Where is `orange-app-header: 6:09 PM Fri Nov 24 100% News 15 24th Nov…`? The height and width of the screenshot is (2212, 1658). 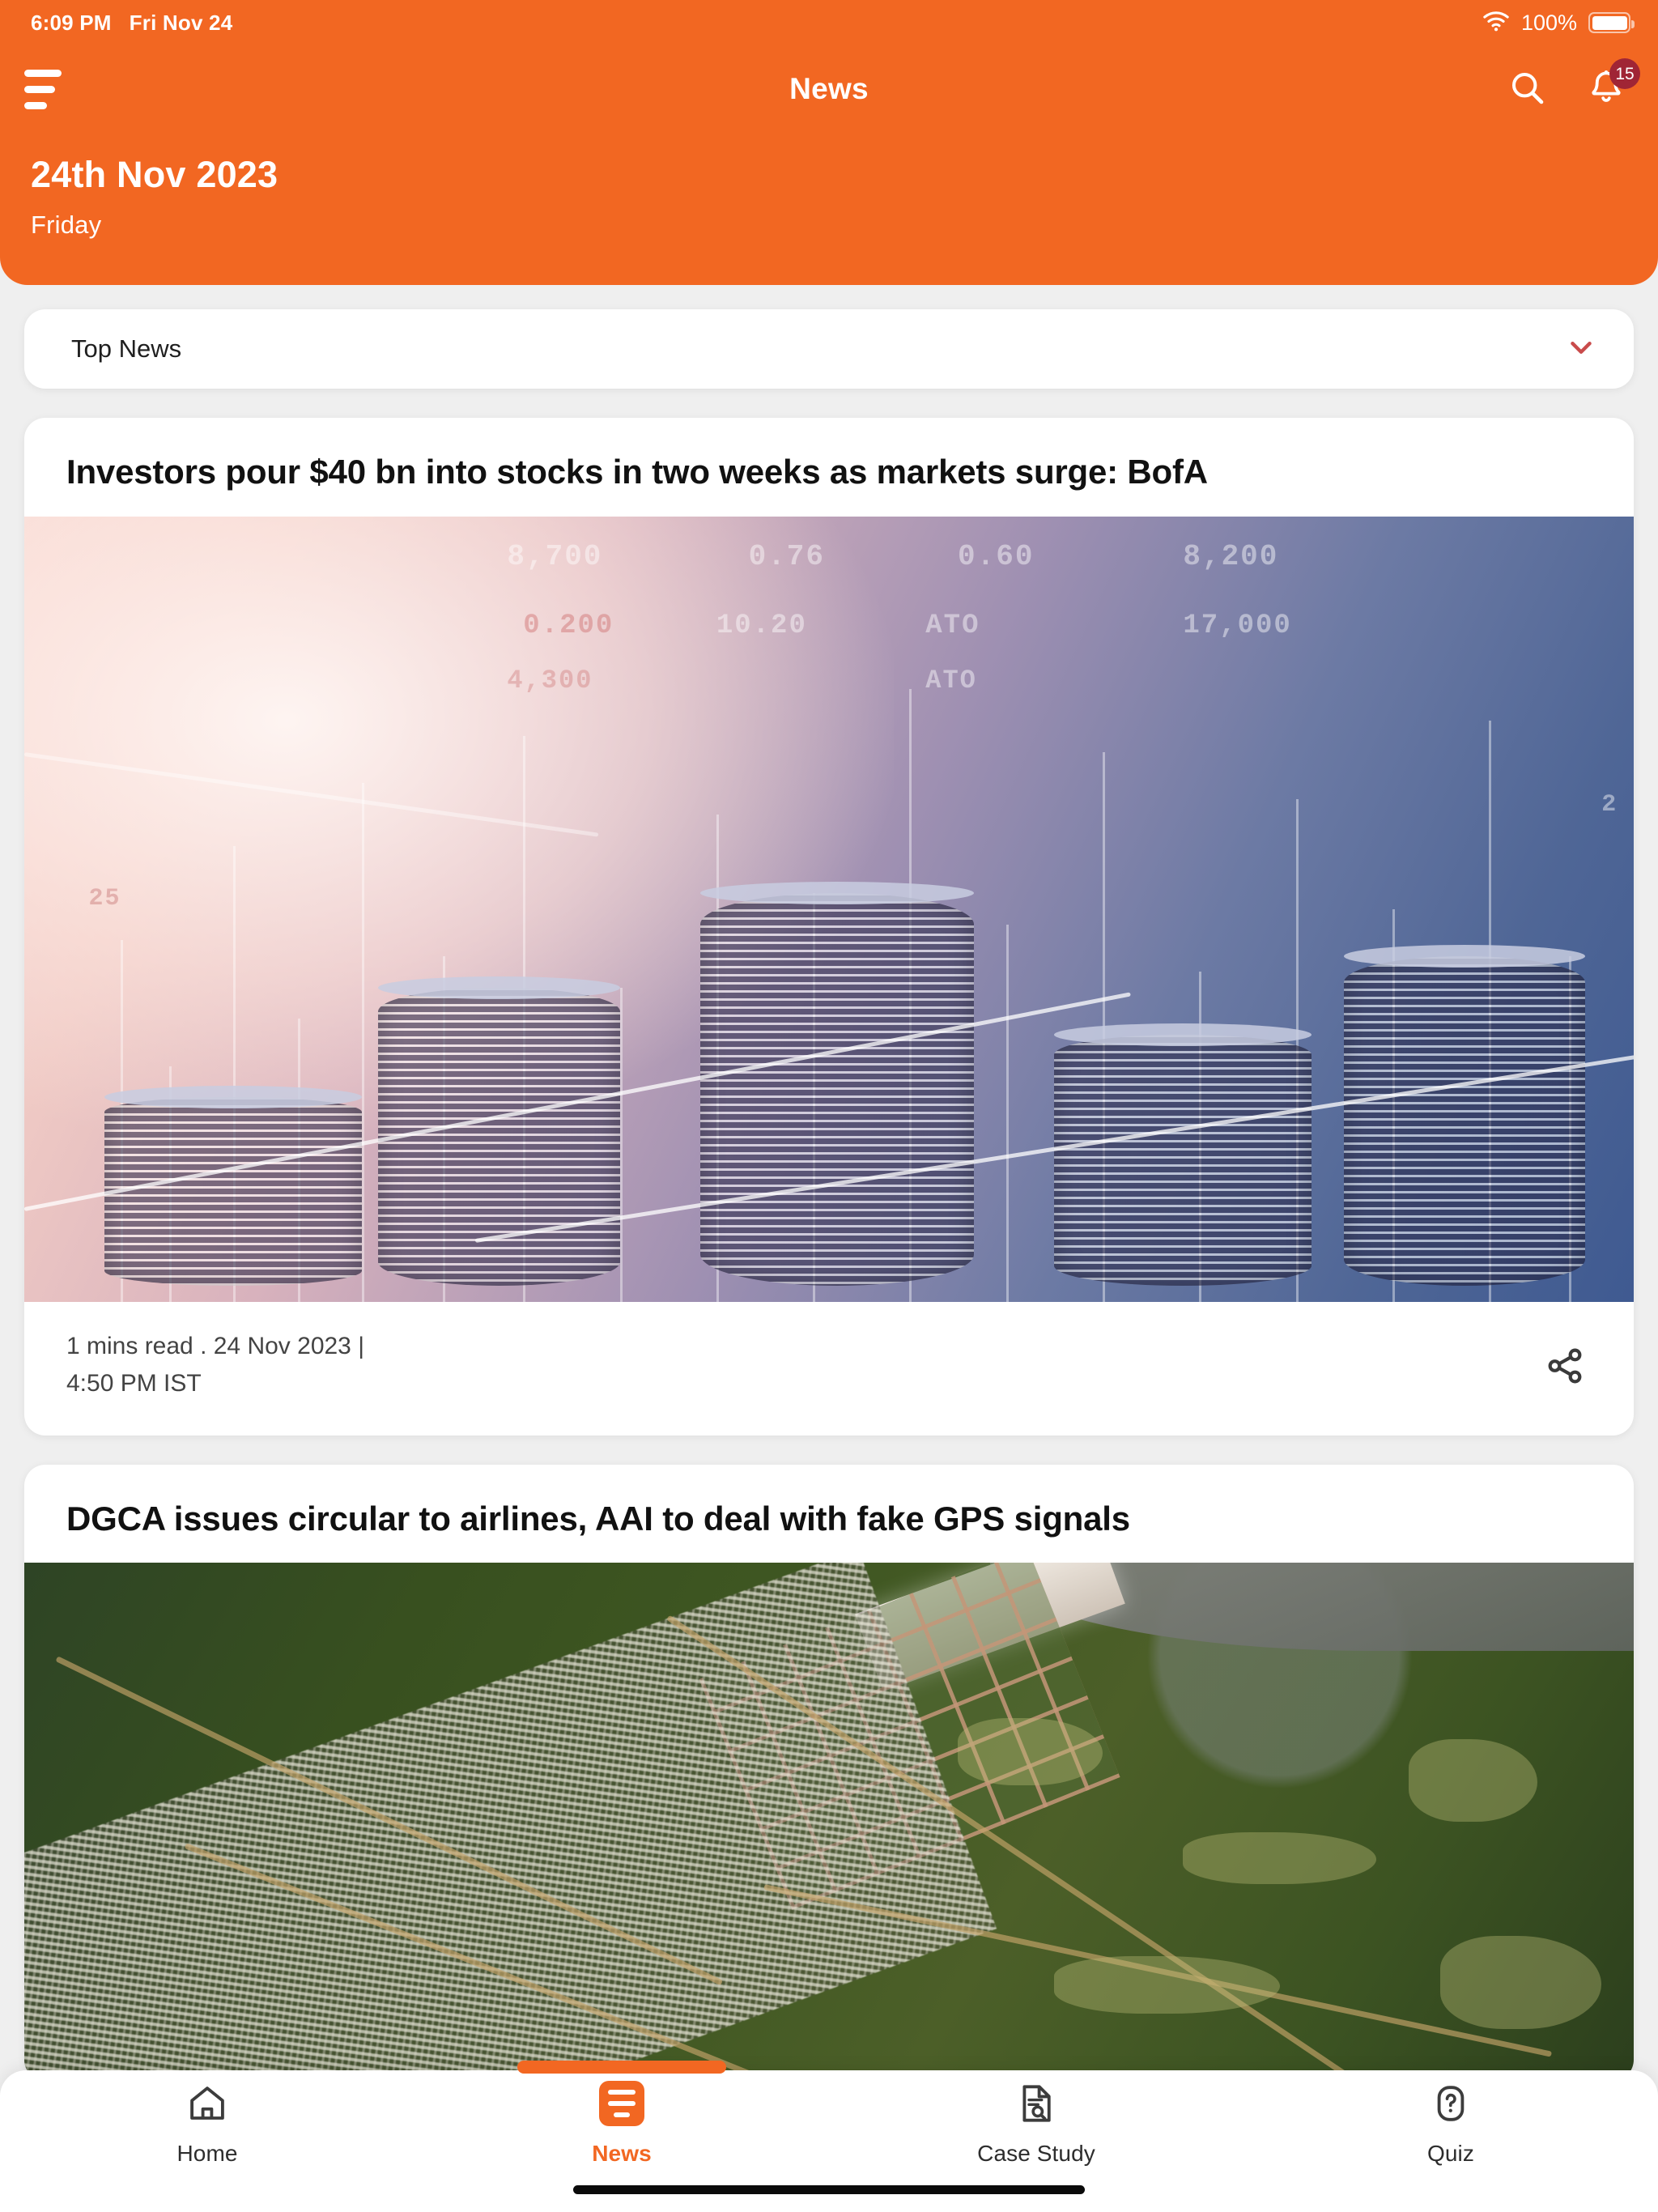 orange-app-header: 6:09 PM Fri Nov 24 100% News 15 24th Nov… is located at coordinates (829, 142).